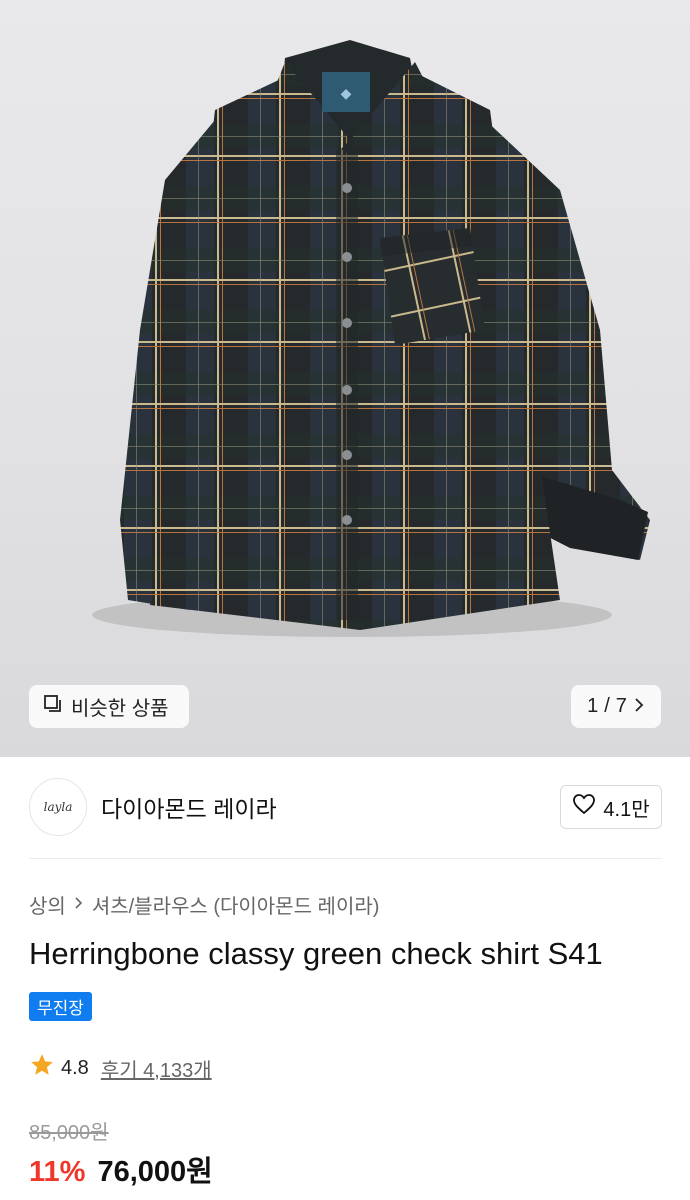  What do you see at coordinates (53, 707) in the screenshot?
I see `similar-items-icon` at bounding box center [53, 707].